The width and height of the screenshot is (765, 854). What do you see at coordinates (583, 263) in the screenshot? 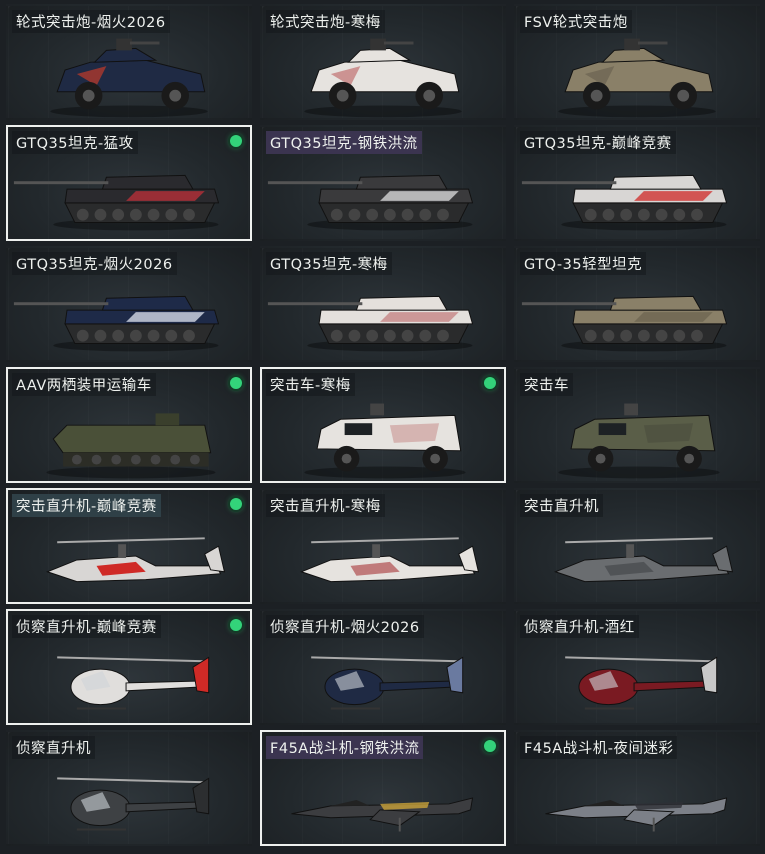
I see `vehicle-name: GTQ-35轻型坦克` at bounding box center [583, 263].